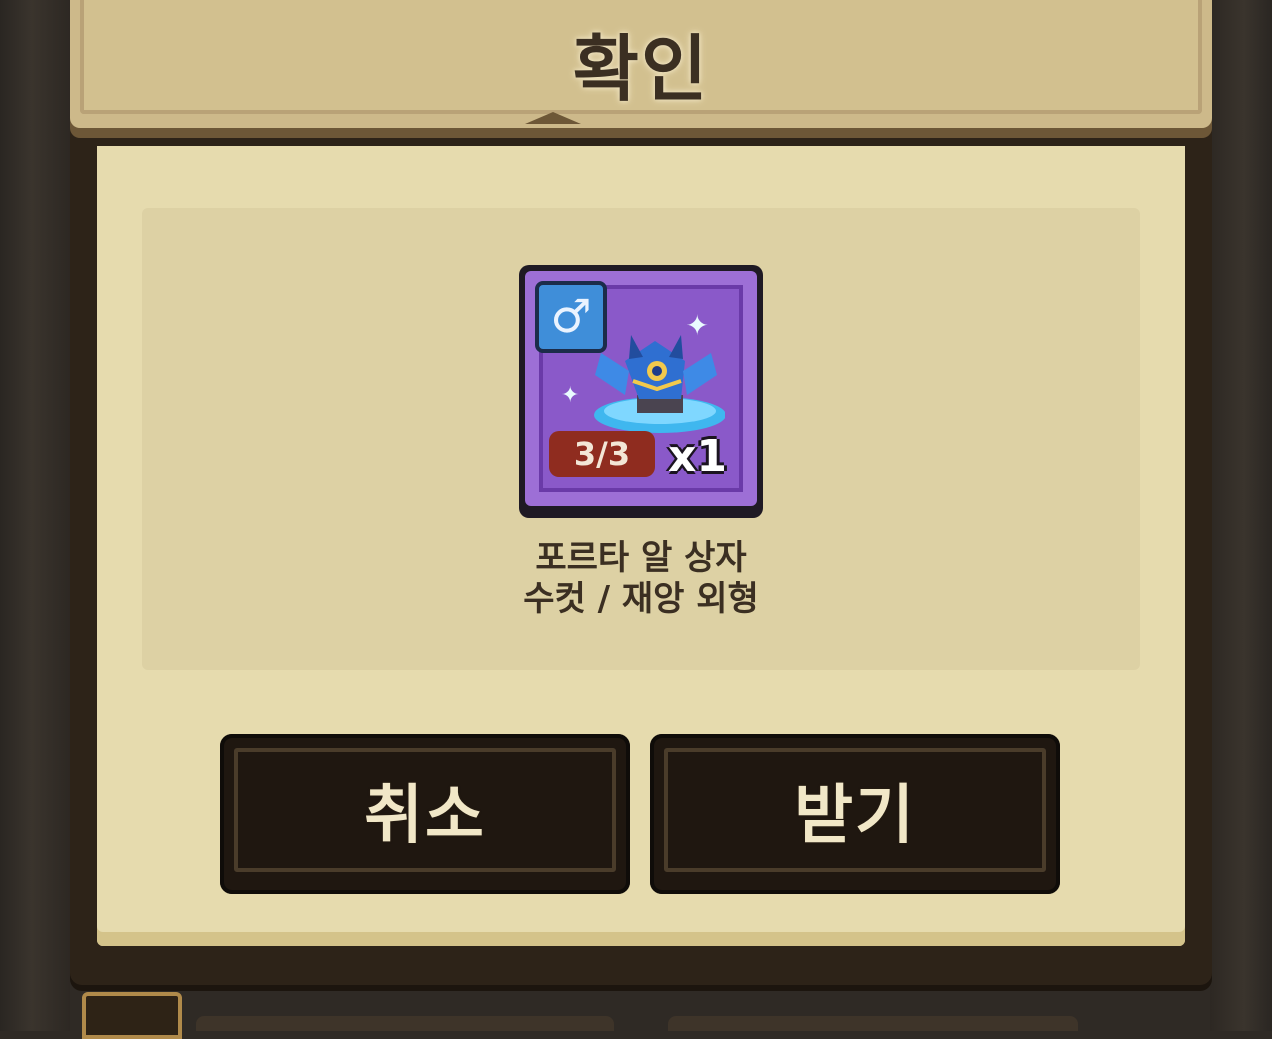 This screenshot has width=1272, height=1039. I want to click on dialog-title: 확인, so click(641, 69).